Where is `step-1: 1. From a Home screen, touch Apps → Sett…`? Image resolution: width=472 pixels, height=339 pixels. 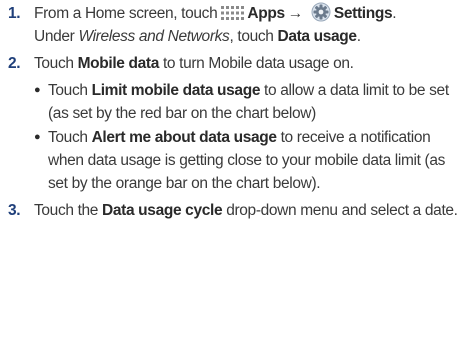
step-1: 1. From a Home screen, touch Apps → Sett… is located at coordinates (237, 25).